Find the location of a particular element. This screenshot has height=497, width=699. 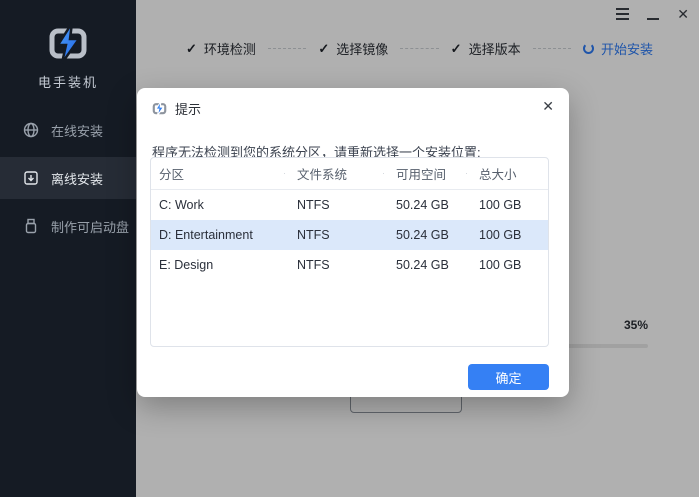

dialog-title: 提示 is located at coordinates (188, 109).